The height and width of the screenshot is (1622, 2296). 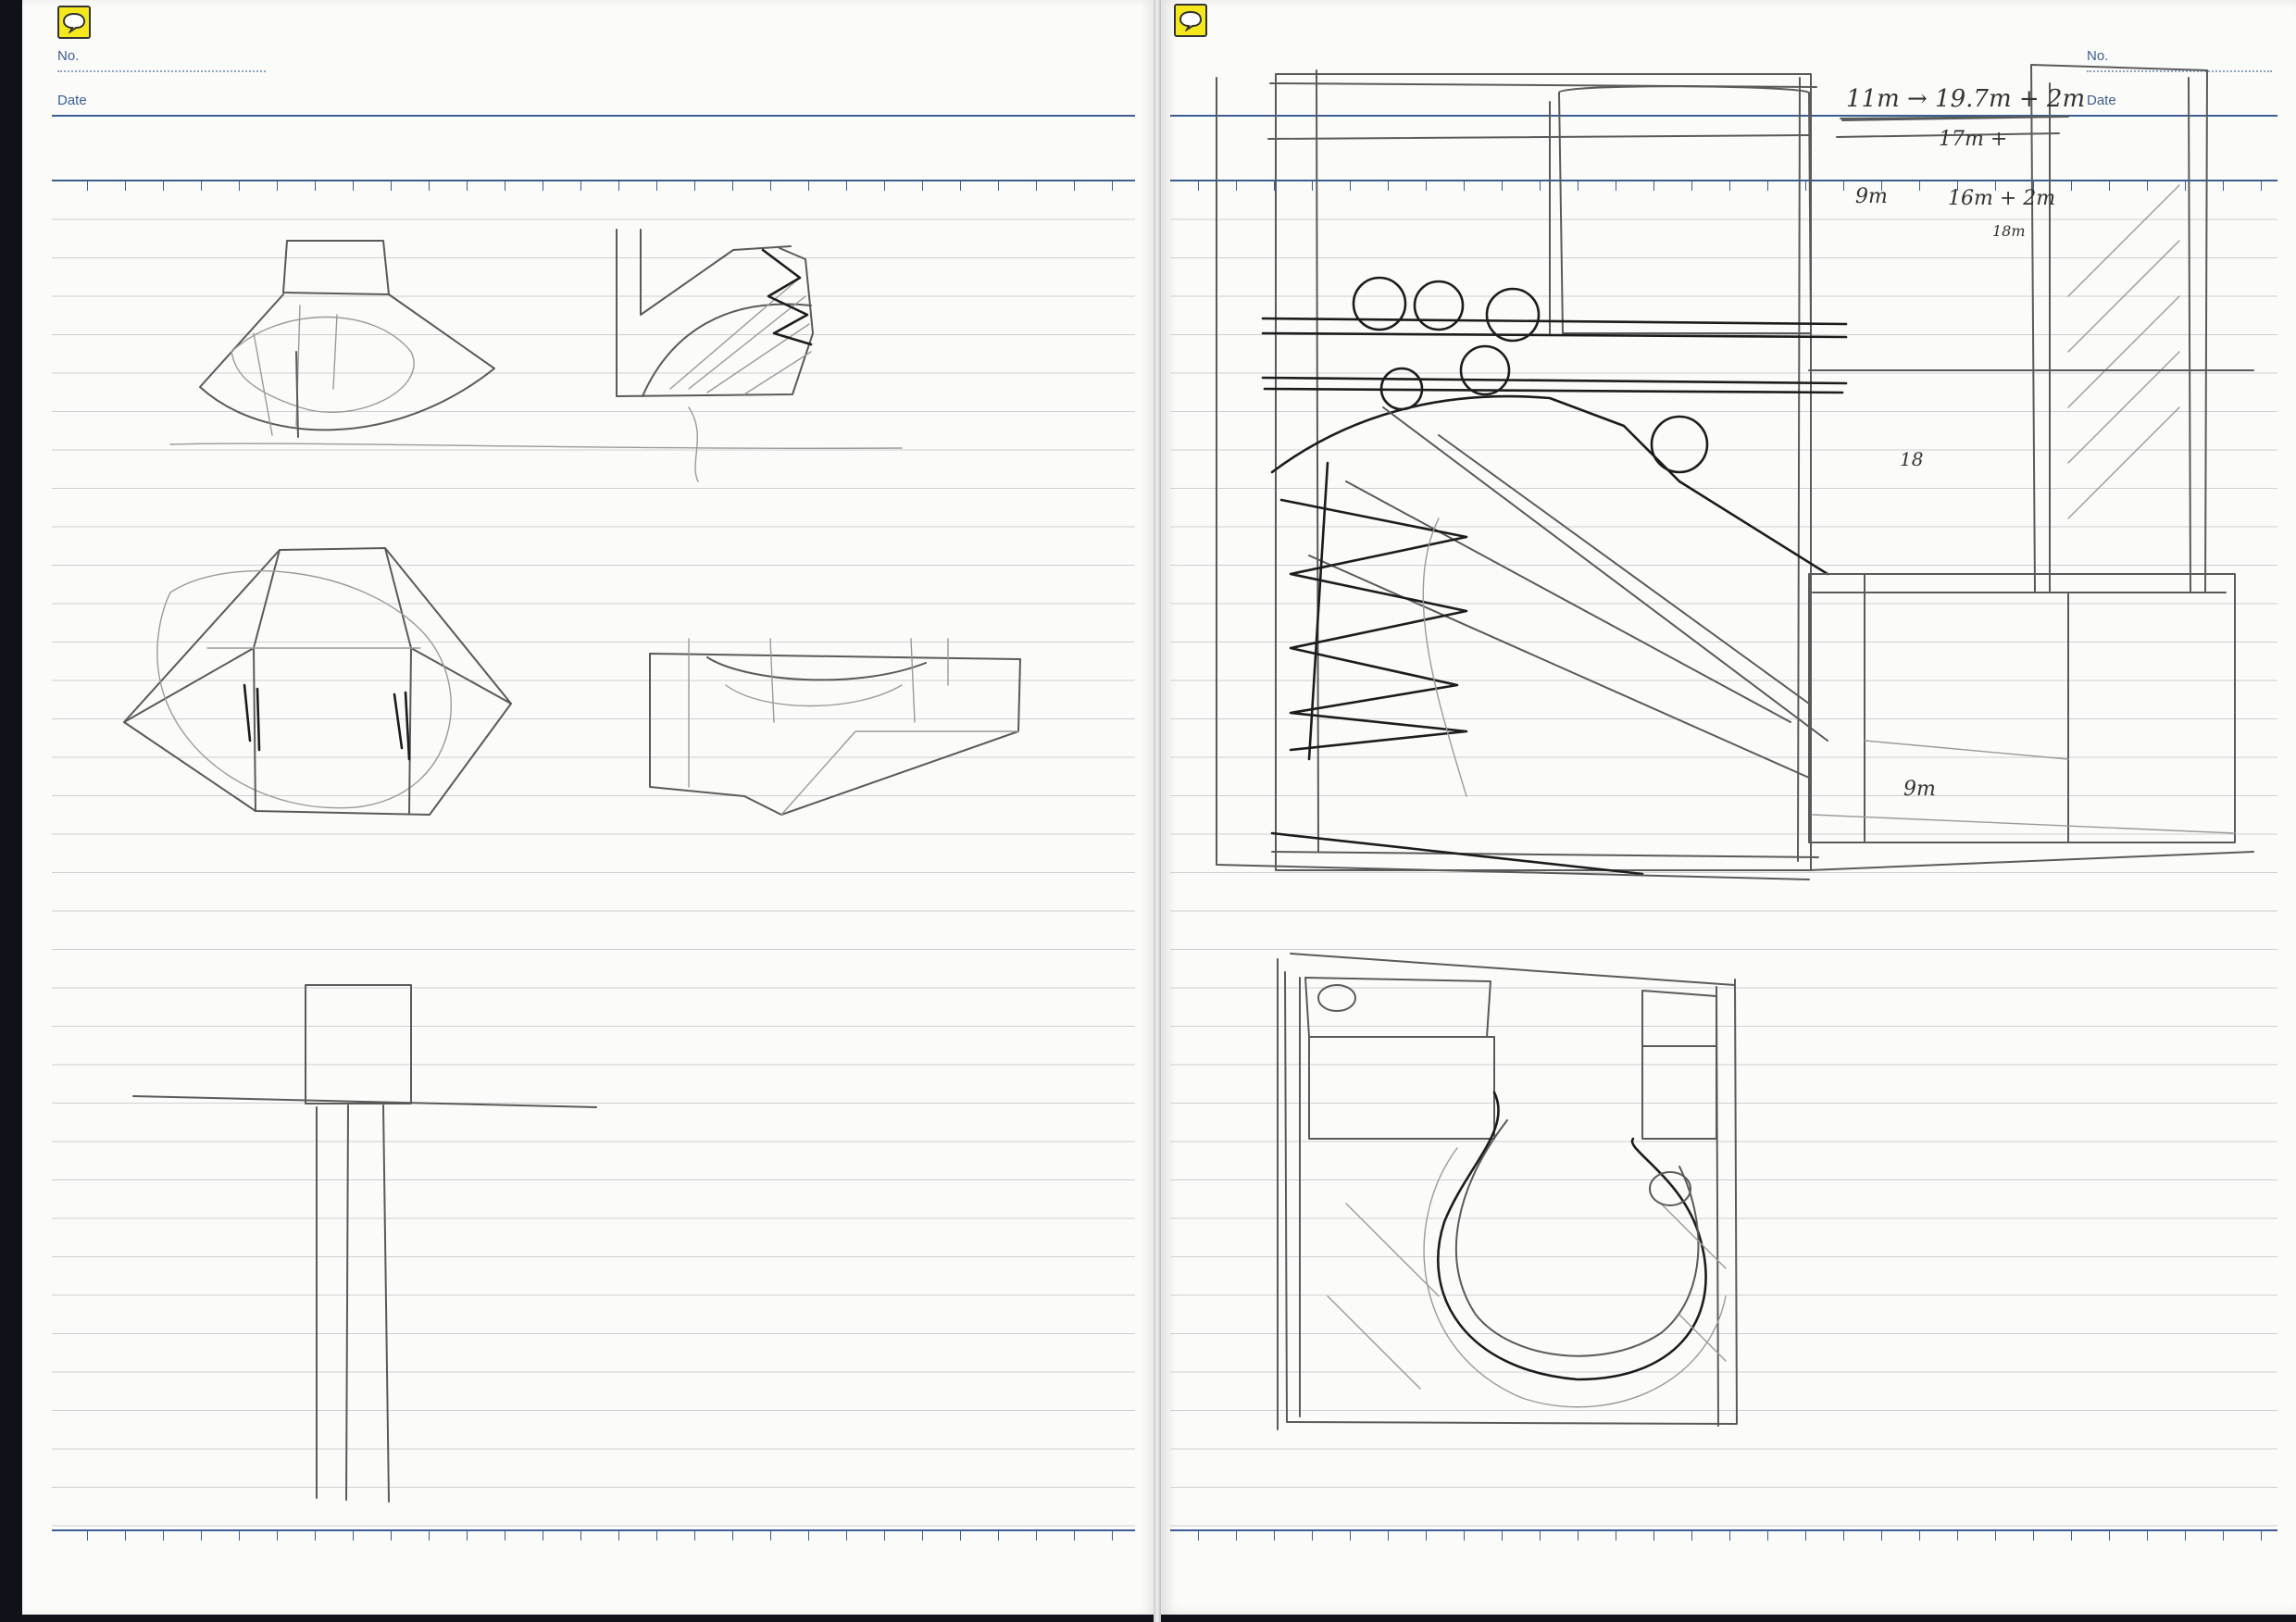 What do you see at coordinates (715, 355) in the screenshot?
I see `sketch-angled-block` at bounding box center [715, 355].